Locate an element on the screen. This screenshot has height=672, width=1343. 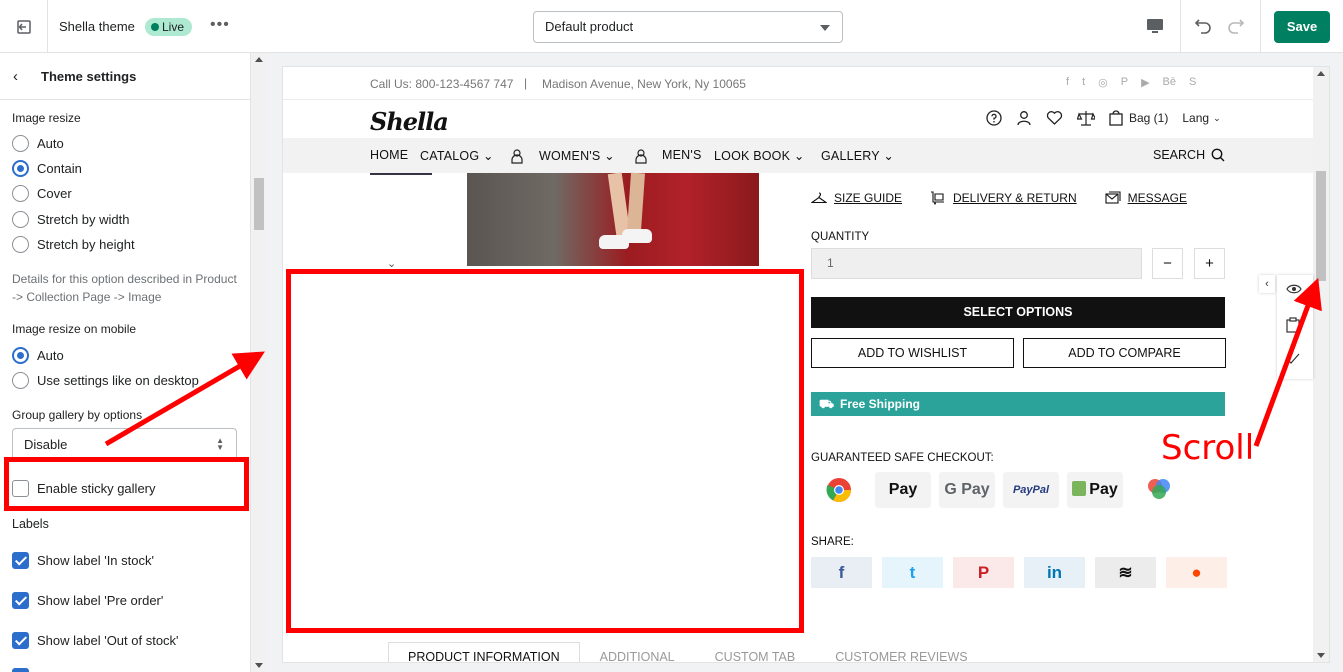
save-button: Save is located at coordinates (1302, 27).